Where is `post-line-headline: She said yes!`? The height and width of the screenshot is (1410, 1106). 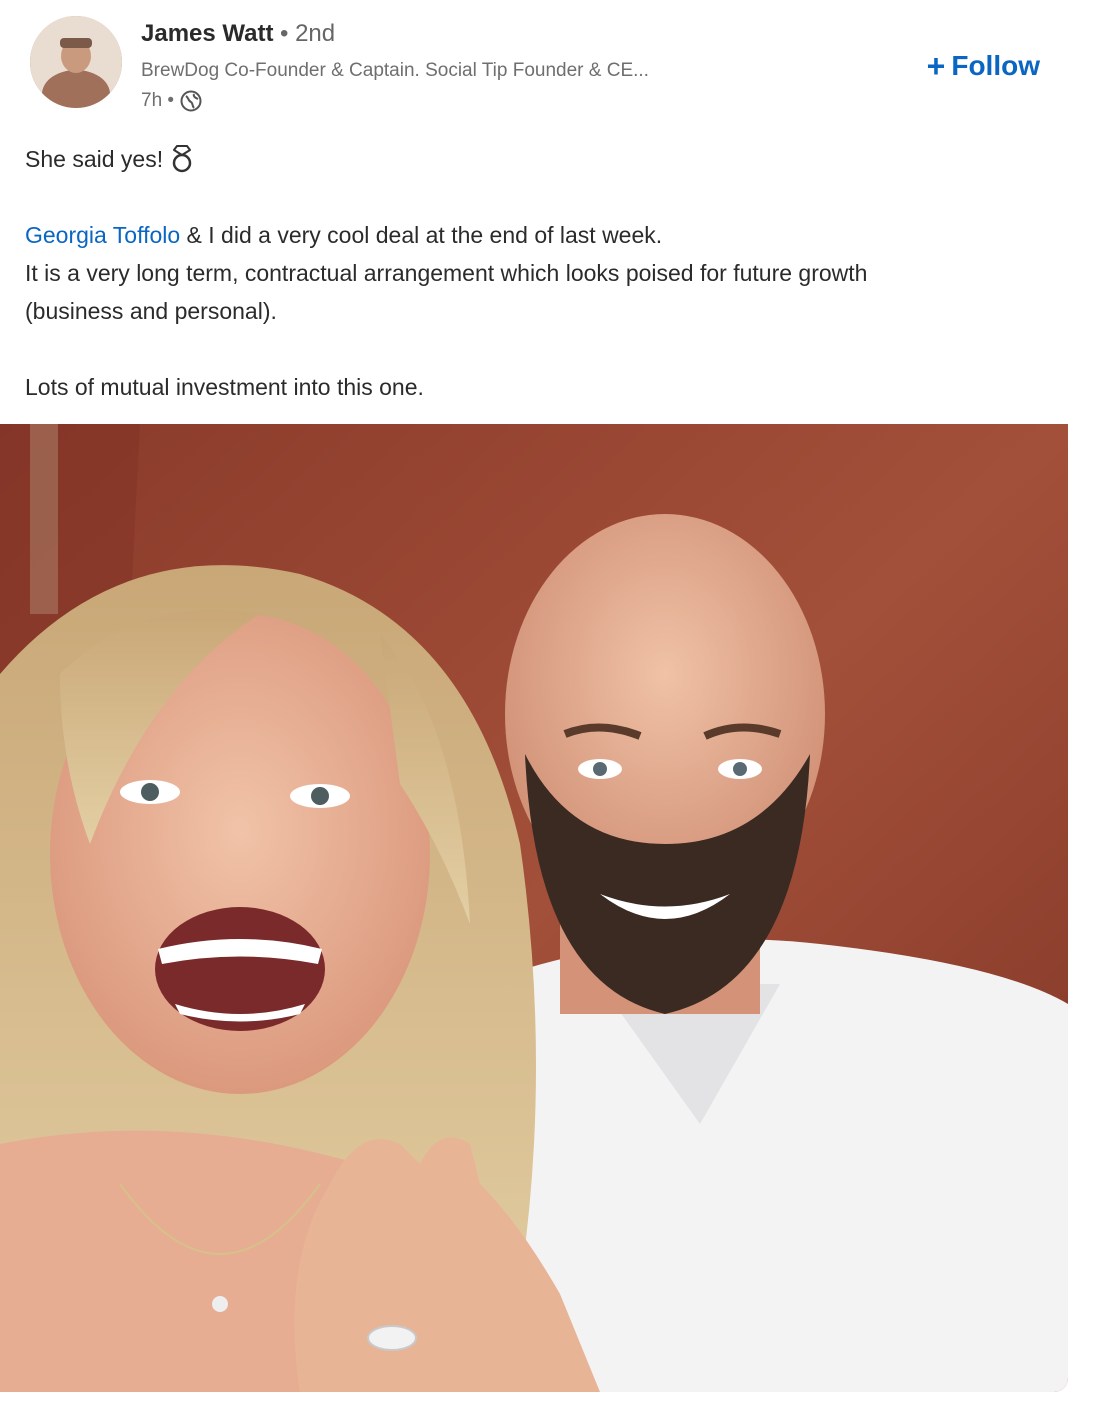 post-line-headline: She said yes! is located at coordinates (545, 159).